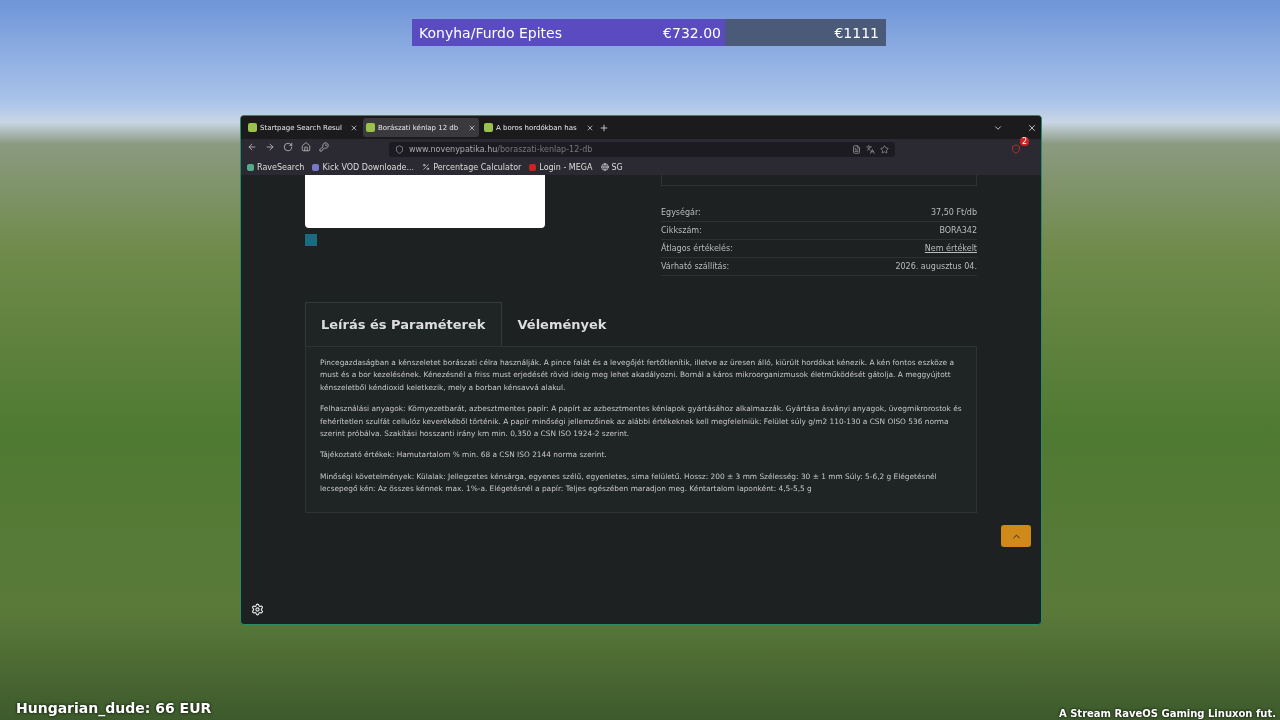  What do you see at coordinates (681, 212) in the screenshot?
I see `detail-label: Egységár:` at bounding box center [681, 212].